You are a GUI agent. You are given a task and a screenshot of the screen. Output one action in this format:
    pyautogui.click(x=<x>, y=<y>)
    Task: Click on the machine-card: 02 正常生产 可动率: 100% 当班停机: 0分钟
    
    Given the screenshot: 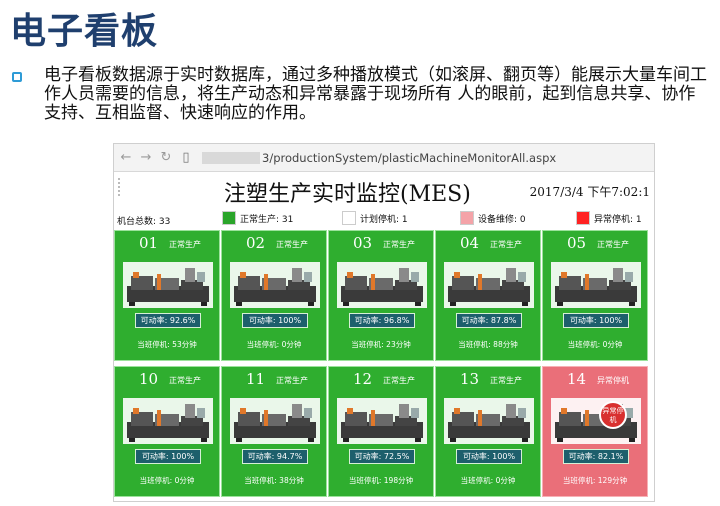 What is the action you would take?
    pyautogui.click(x=274, y=295)
    